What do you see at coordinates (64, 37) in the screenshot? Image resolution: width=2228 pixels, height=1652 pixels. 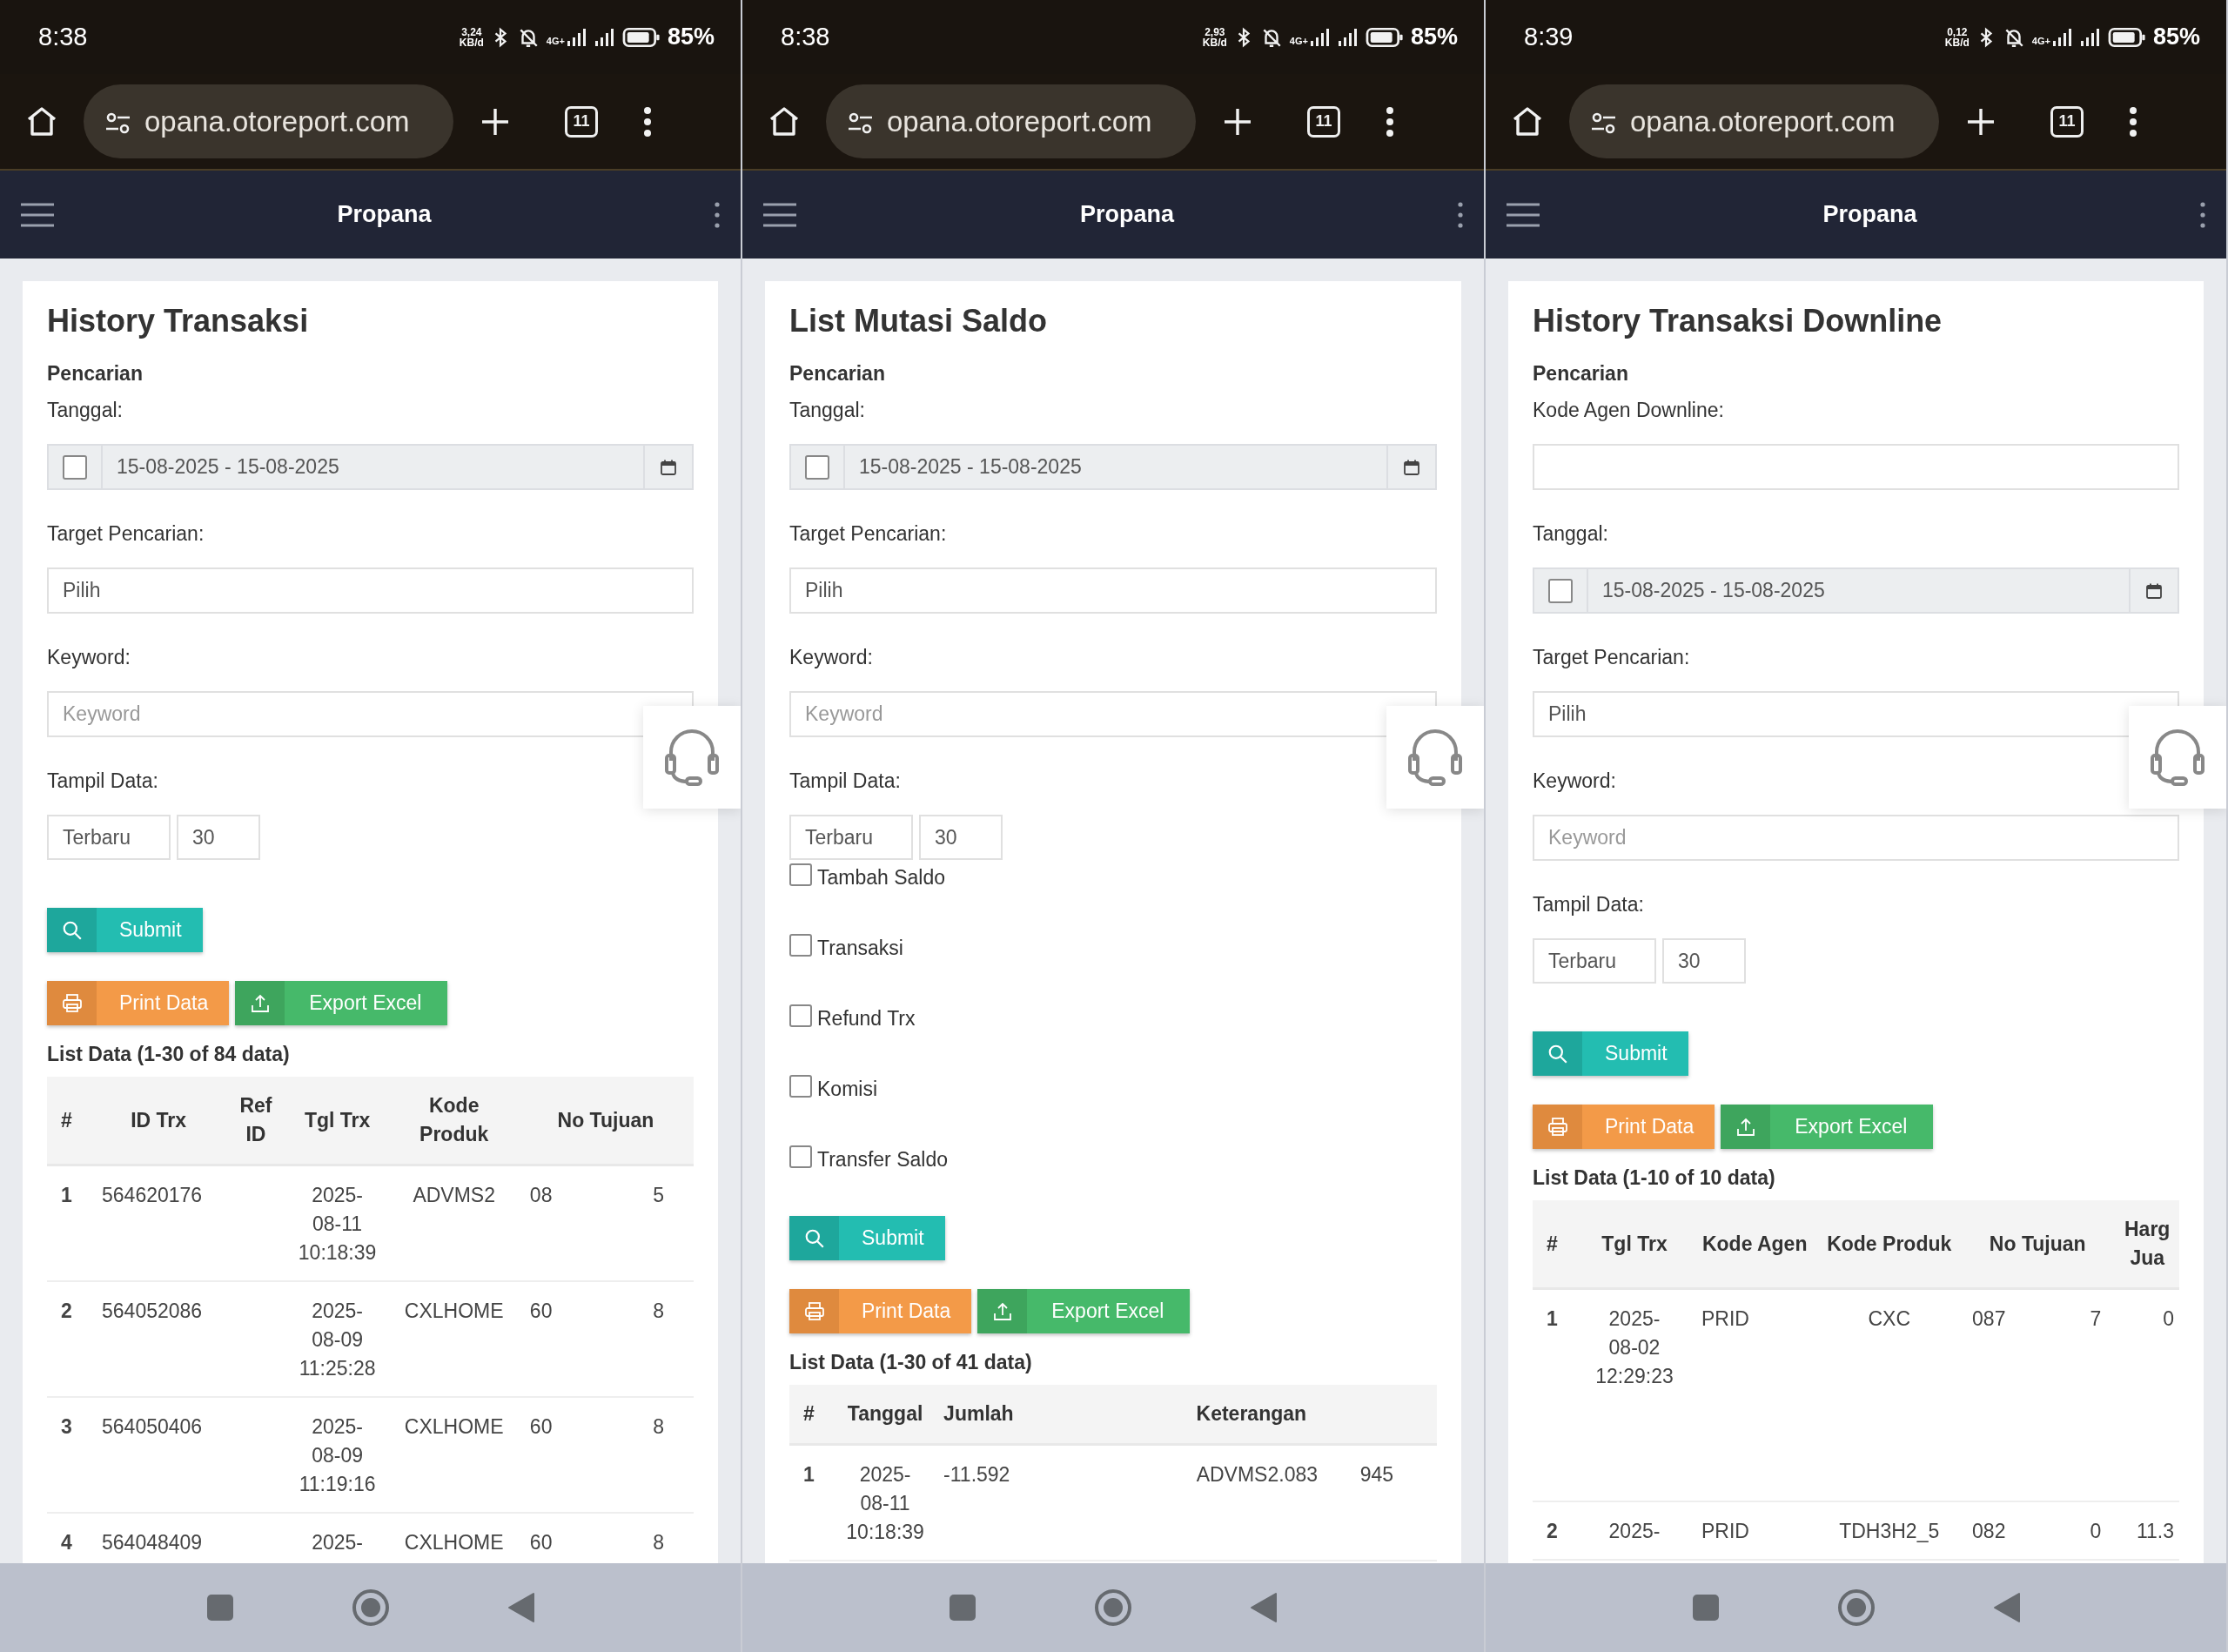 I see `clock-time: 8:38` at bounding box center [64, 37].